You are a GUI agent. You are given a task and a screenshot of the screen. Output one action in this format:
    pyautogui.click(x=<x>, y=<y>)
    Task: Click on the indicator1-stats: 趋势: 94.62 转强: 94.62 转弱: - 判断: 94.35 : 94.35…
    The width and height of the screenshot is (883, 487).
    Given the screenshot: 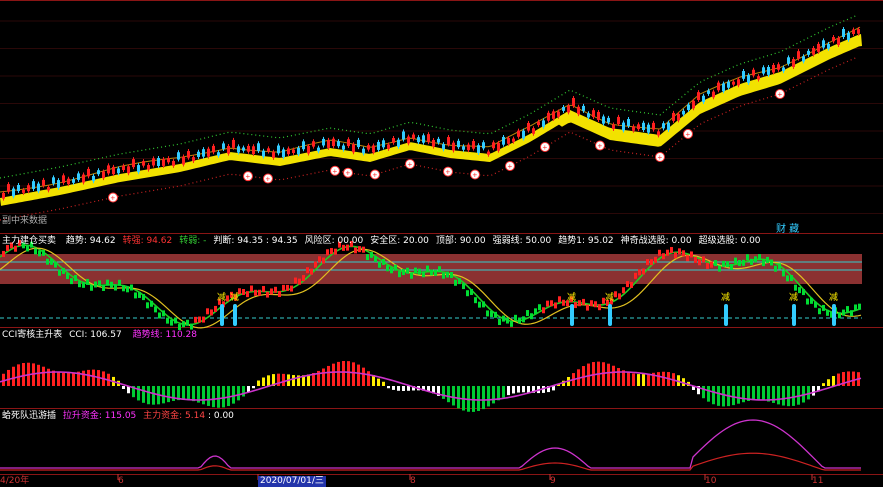 What is the action you would take?
    pyautogui.click(x=410, y=241)
    